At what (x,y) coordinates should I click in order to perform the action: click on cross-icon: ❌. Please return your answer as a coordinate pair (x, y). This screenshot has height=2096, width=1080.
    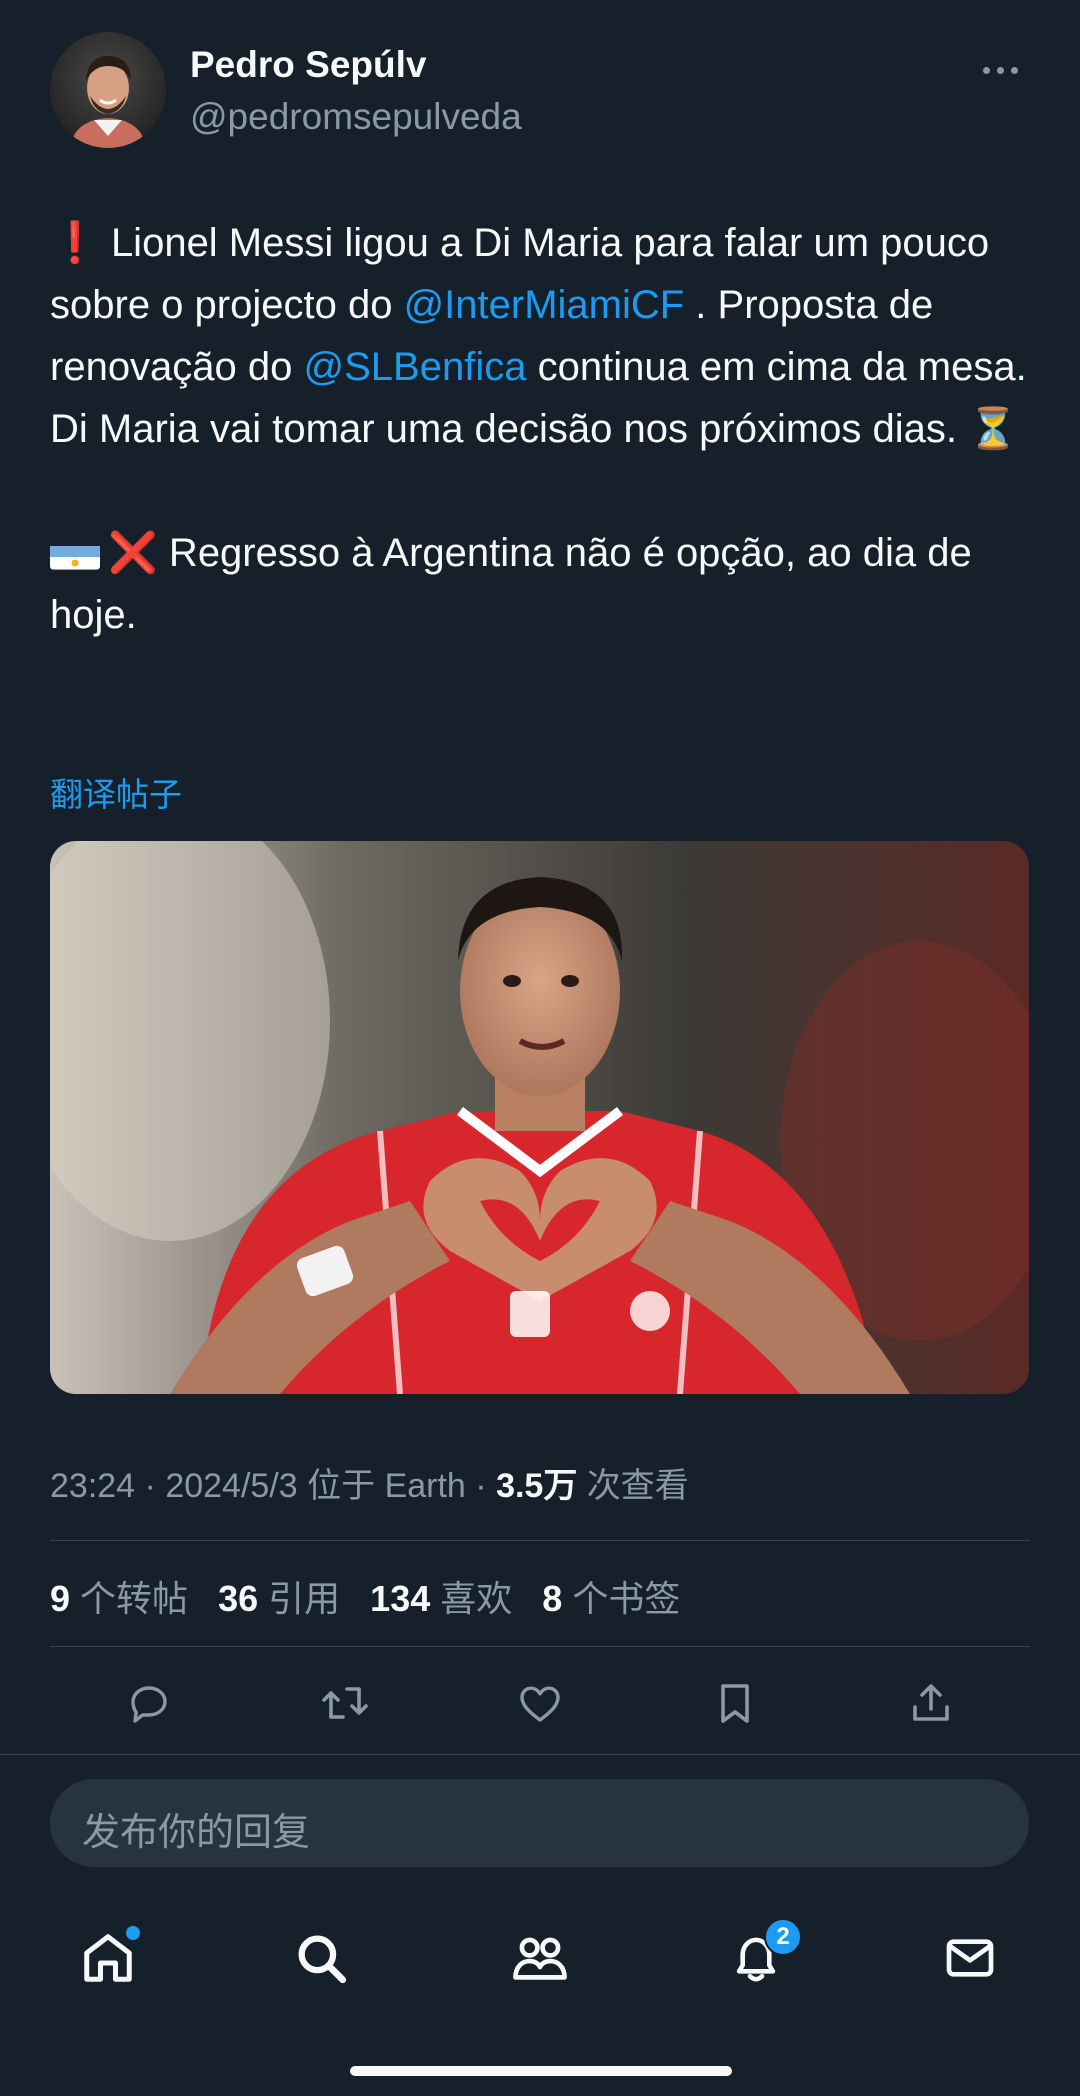
    Looking at the image, I should click on (133, 553).